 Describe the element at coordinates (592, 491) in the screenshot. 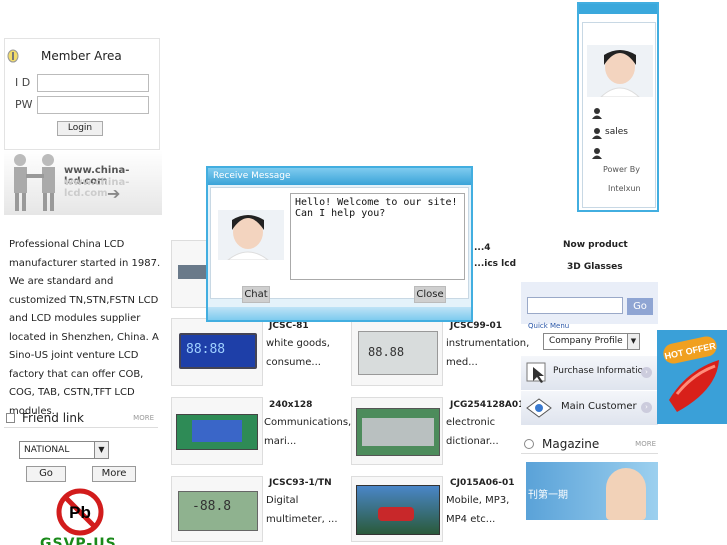

I see `magazine-image: 刊第一期` at that location.